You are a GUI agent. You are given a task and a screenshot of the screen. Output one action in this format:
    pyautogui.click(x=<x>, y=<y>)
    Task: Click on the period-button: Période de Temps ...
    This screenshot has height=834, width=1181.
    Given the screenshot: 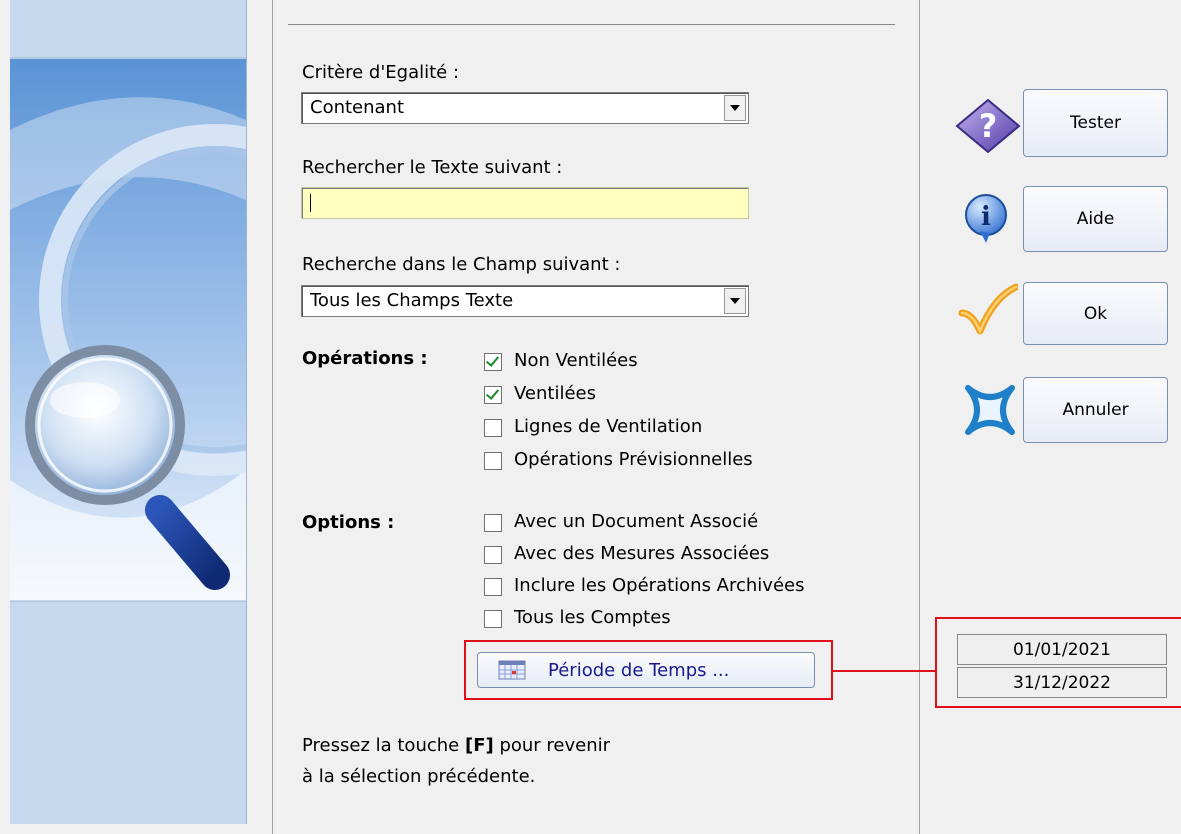 What is the action you would take?
    pyautogui.click(x=646, y=670)
    